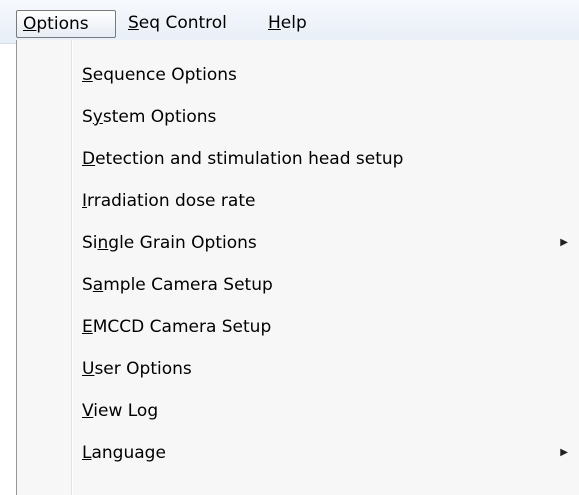  Describe the element at coordinates (243, 159) in the screenshot. I see `menu-item-label: Detection and stimulation head setup` at that location.